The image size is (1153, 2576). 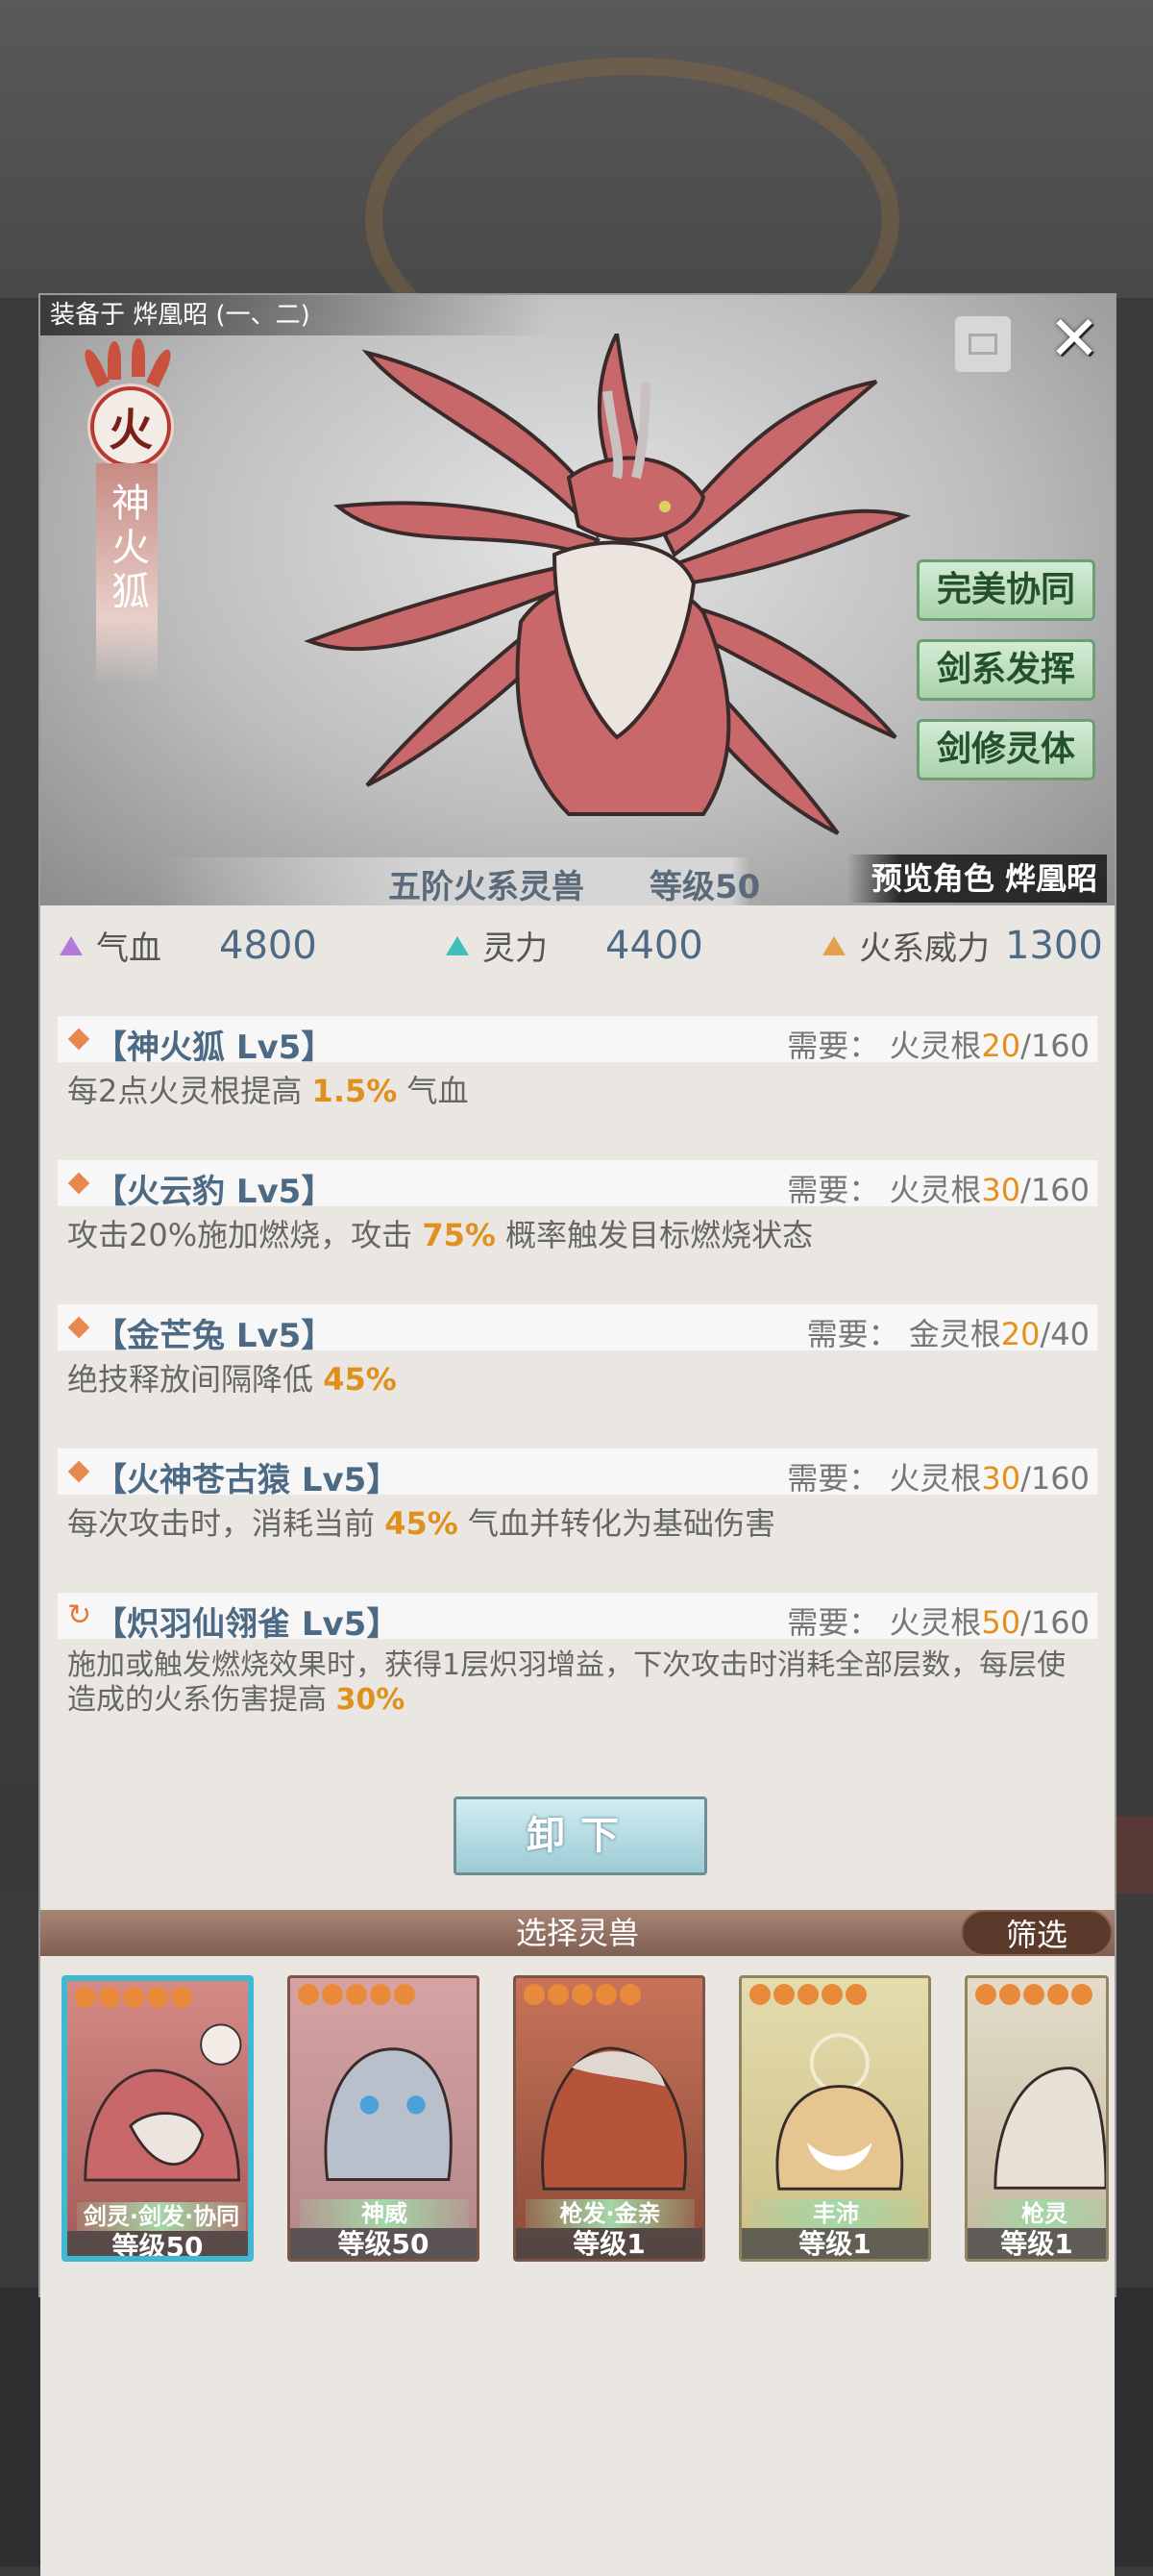 What do you see at coordinates (1050, 2128) in the screenshot?
I see `white-beast-portrait` at bounding box center [1050, 2128].